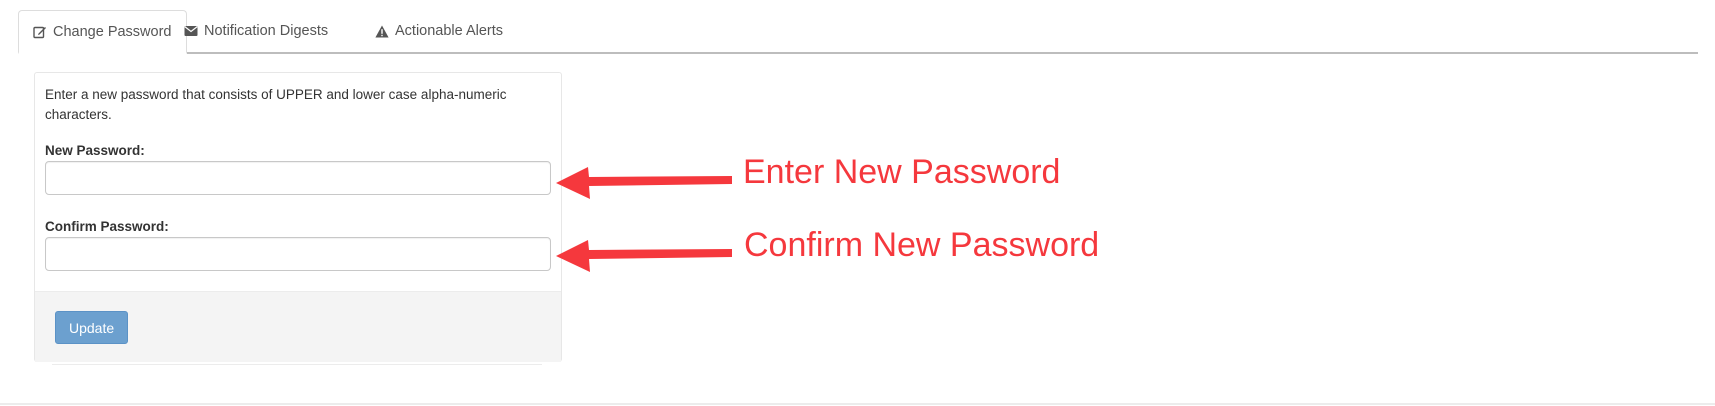 The height and width of the screenshot is (406, 1715). I want to click on confirm-password-label: Confirm Password:, so click(107, 226).